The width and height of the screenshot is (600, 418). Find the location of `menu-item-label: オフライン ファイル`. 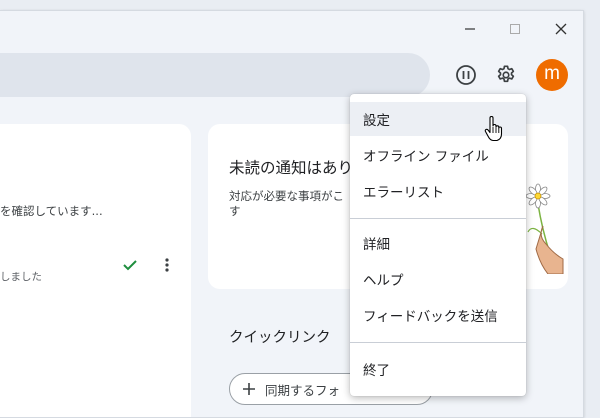

menu-item-label: オフライン ファイル is located at coordinates (426, 157).